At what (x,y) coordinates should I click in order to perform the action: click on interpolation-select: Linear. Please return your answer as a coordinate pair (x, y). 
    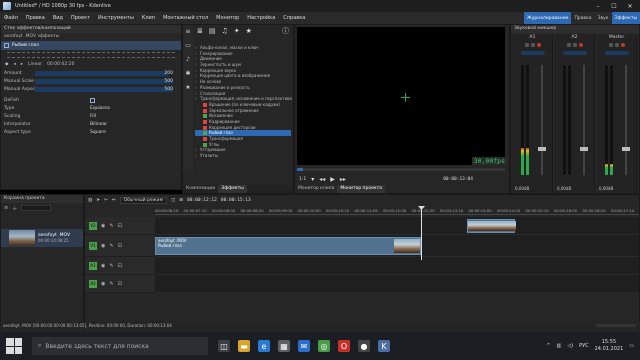
    Looking at the image, I should click on (35, 64).